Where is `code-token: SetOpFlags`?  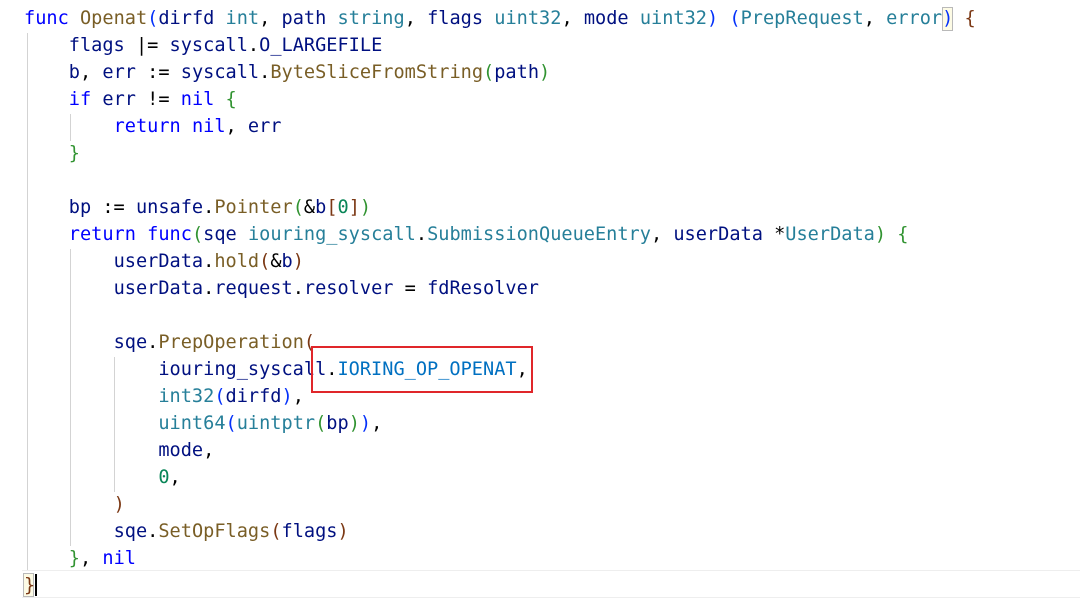 code-token: SetOpFlags is located at coordinates (214, 531).